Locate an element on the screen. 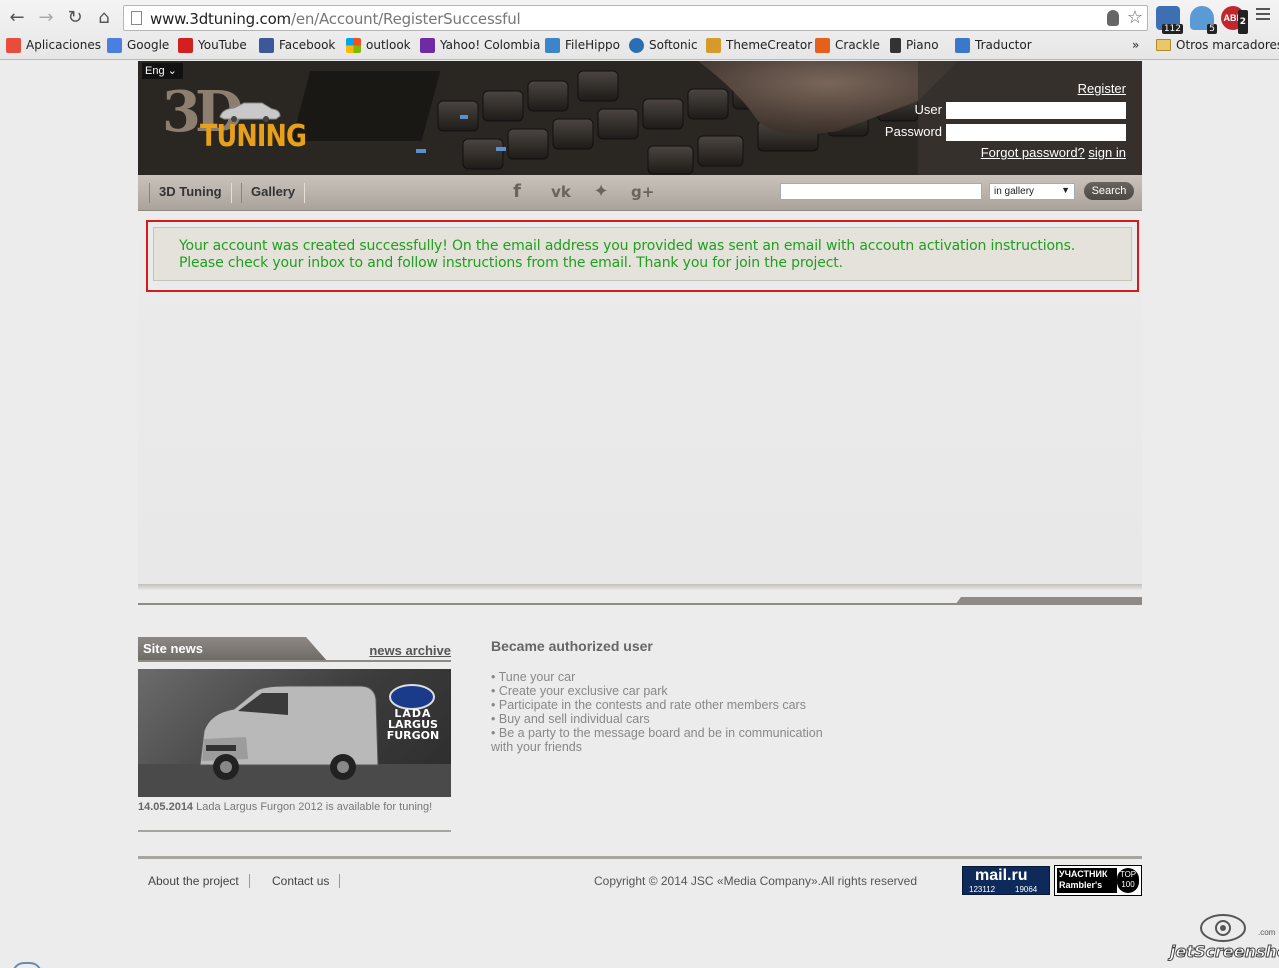  bookmark-youtube: YouTube is located at coordinates (212, 45).